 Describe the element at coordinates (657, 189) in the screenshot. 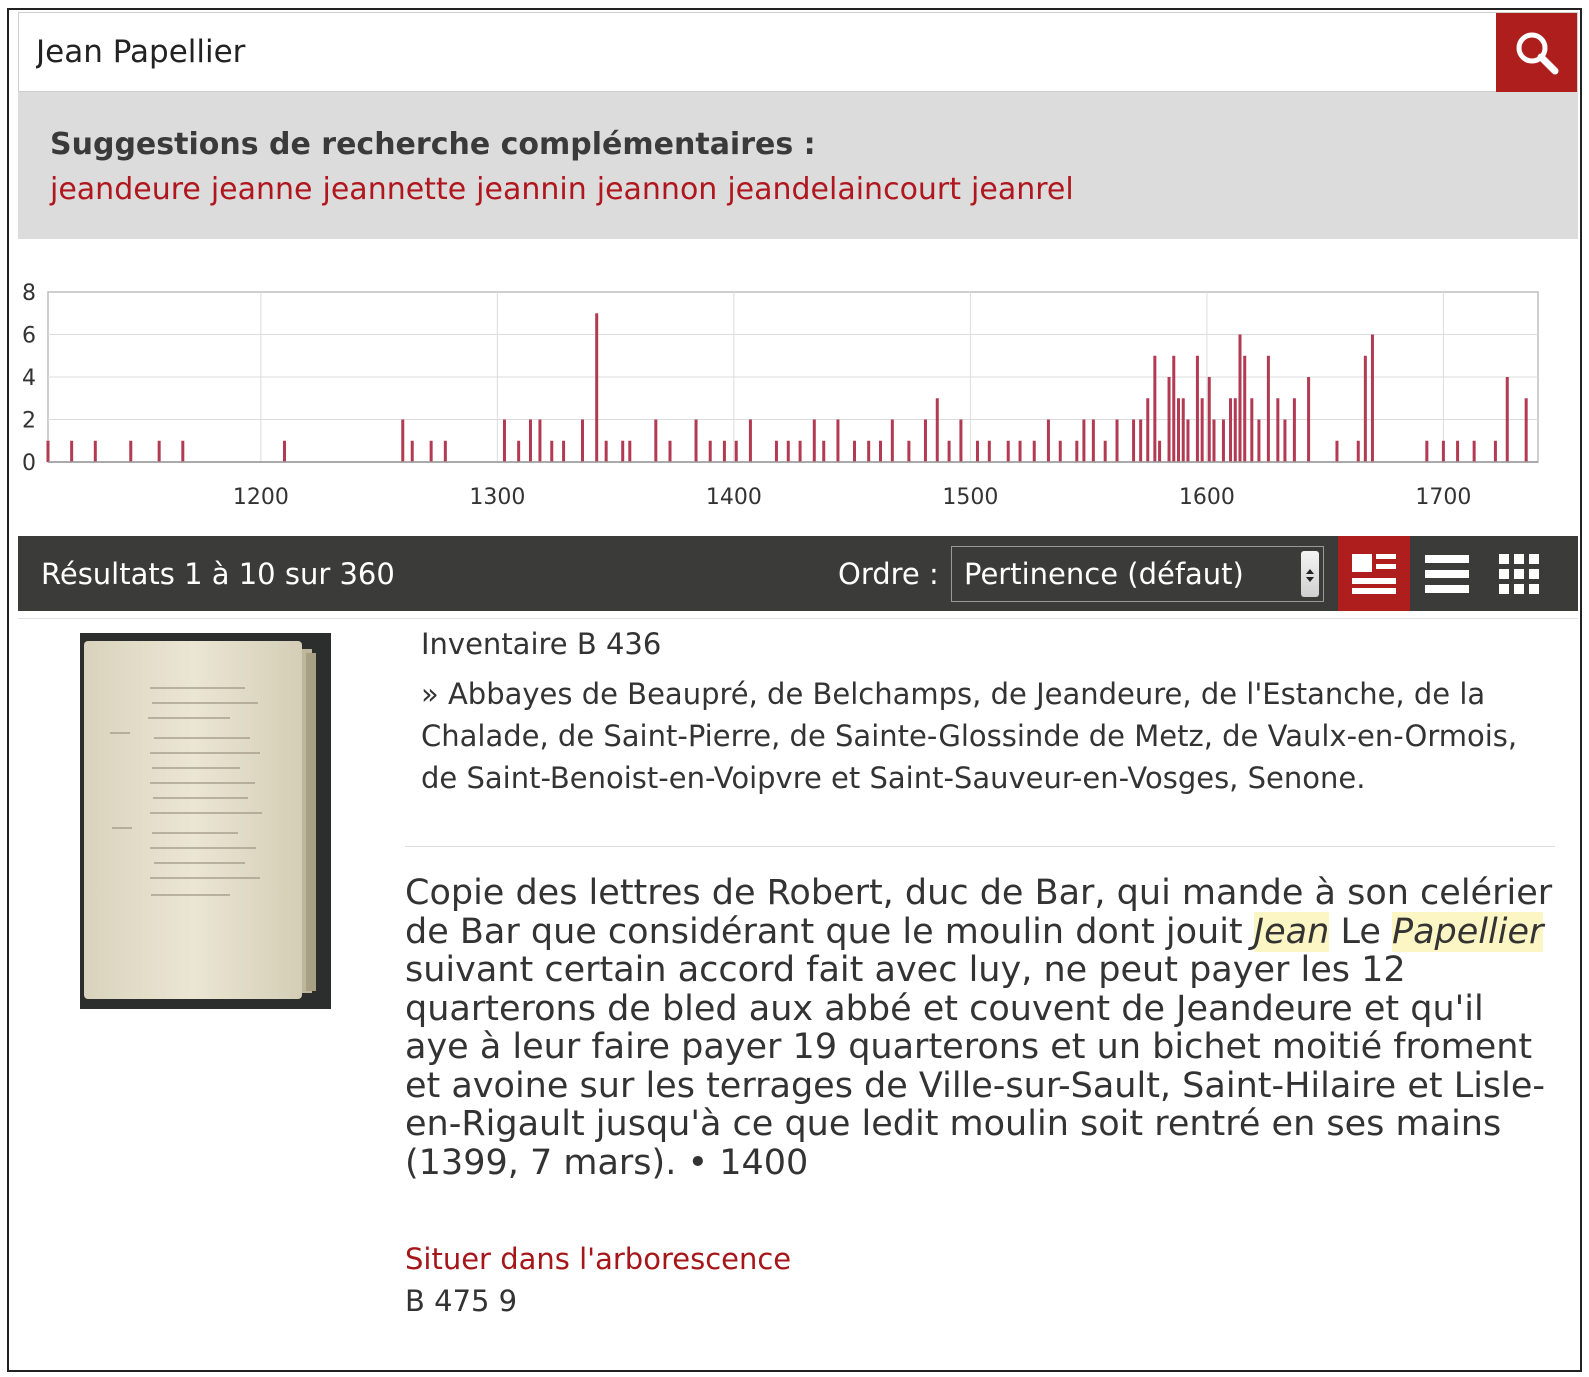

I see `suggestion-link: jeannon` at that location.